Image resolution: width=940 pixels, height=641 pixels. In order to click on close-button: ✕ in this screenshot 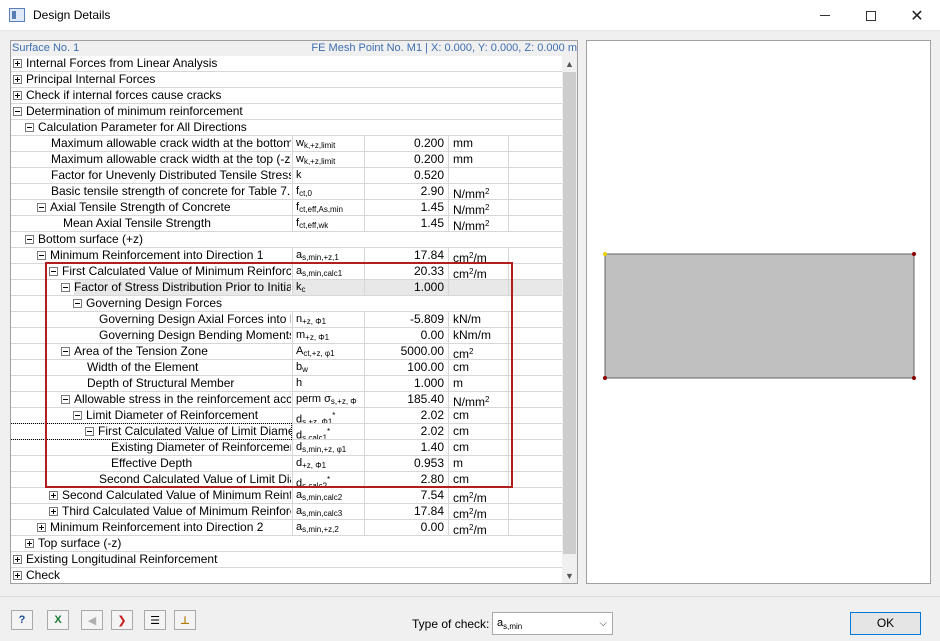, I will do `click(917, 15)`.